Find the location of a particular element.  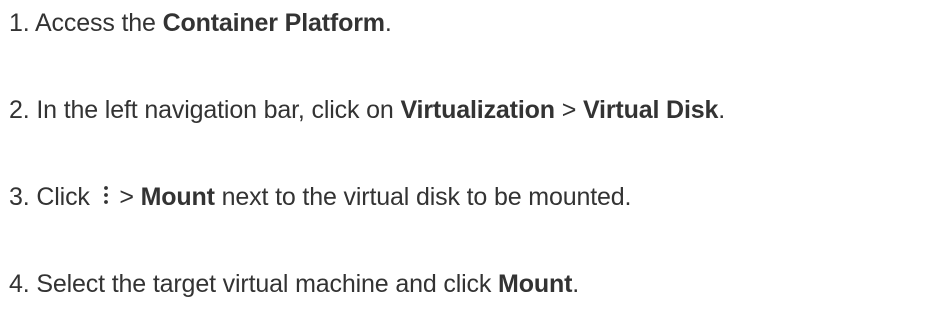

step-text: Access the is located at coordinates (98, 23).